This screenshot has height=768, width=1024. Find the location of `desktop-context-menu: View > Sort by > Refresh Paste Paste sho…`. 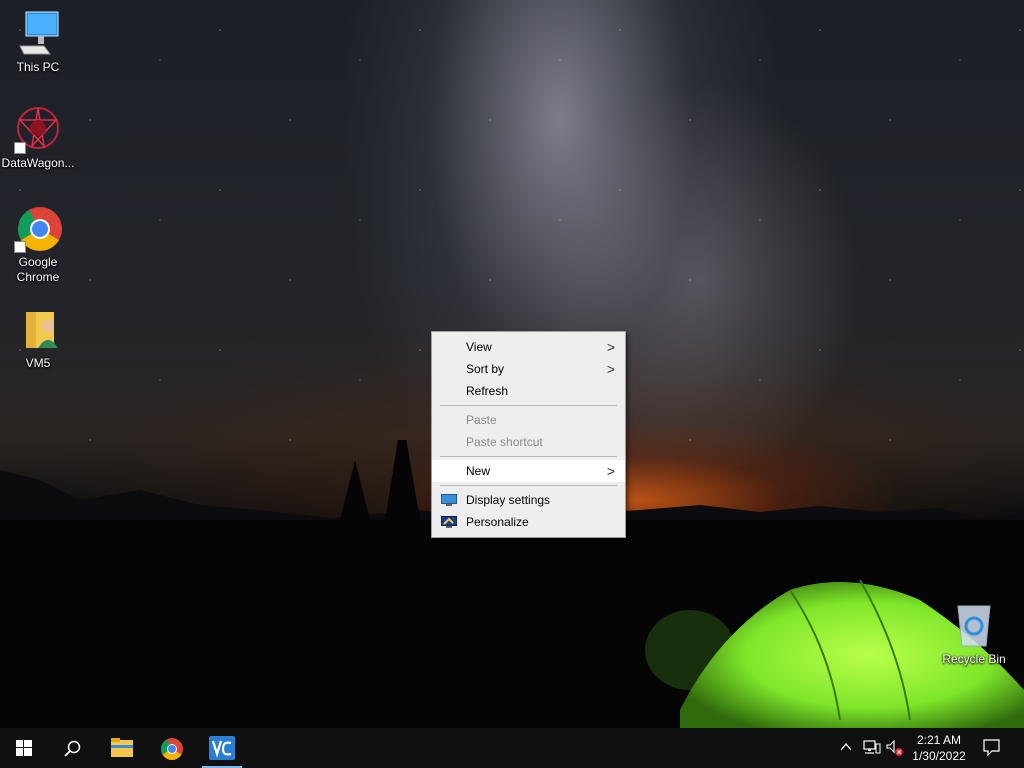

desktop-context-menu: View > Sort by > Refresh Paste Paste sho… is located at coordinates (528, 434).